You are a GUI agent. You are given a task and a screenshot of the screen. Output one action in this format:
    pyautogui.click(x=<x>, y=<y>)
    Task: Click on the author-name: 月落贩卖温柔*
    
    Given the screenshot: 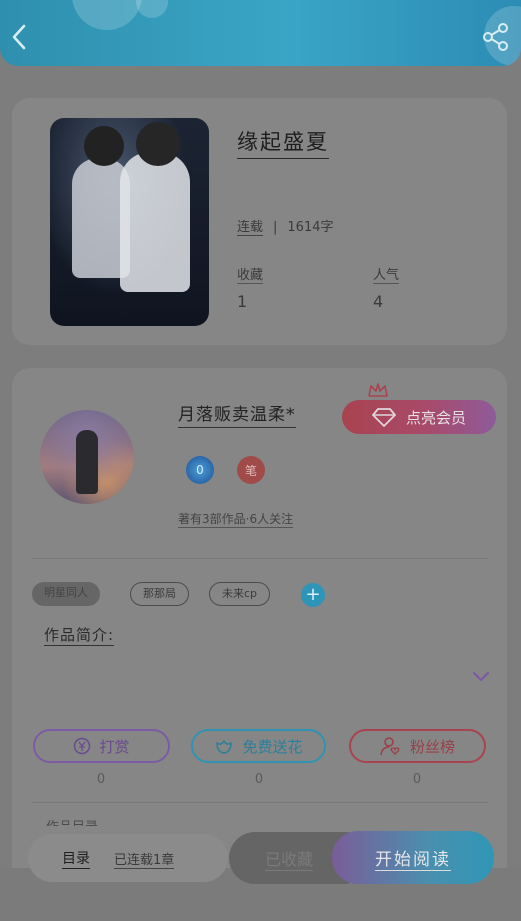 What is the action you would take?
    pyautogui.click(x=237, y=414)
    